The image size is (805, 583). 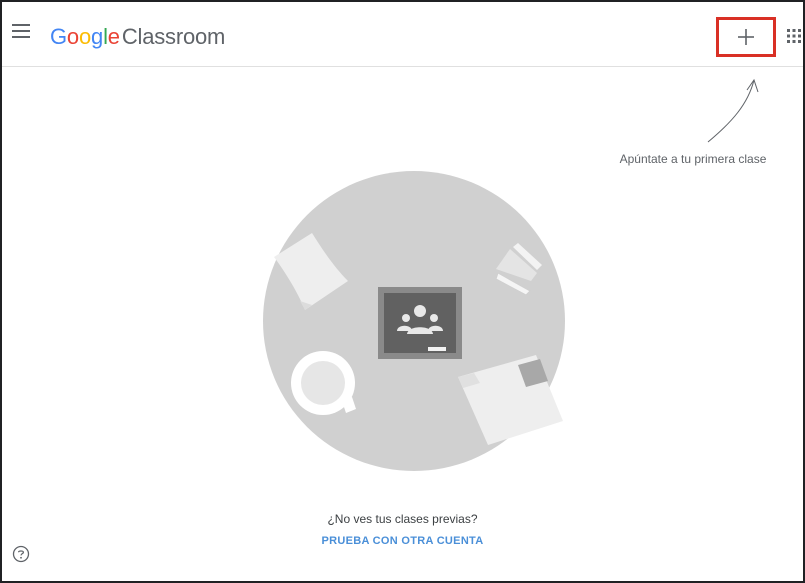 I want to click on hamburger-menu-icon, so click(x=21, y=25).